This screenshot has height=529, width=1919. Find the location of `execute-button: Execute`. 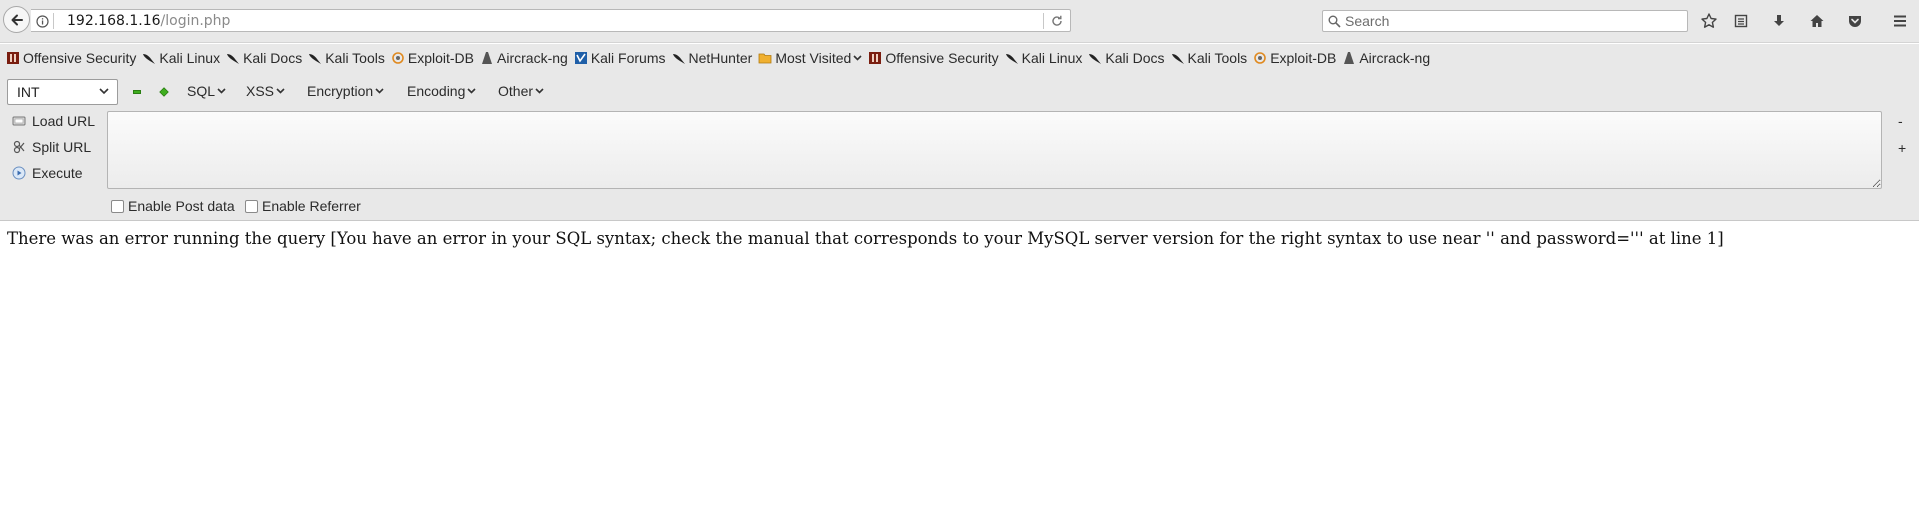

execute-button: Execute is located at coordinates (47, 173).